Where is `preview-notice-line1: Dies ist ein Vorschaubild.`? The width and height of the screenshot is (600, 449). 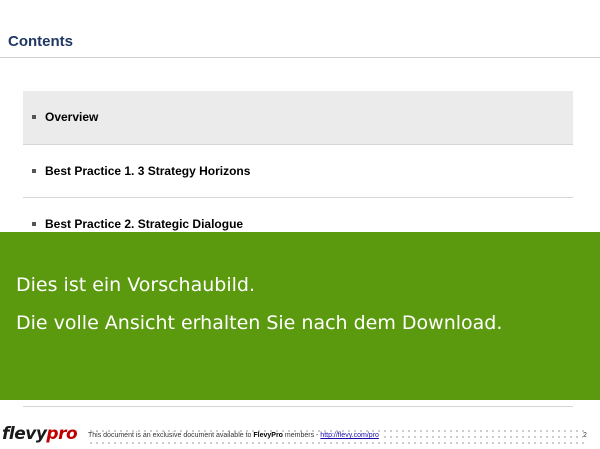
preview-notice-line1: Dies ist ein Vorschaubild. is located at coordinates (136, 285).